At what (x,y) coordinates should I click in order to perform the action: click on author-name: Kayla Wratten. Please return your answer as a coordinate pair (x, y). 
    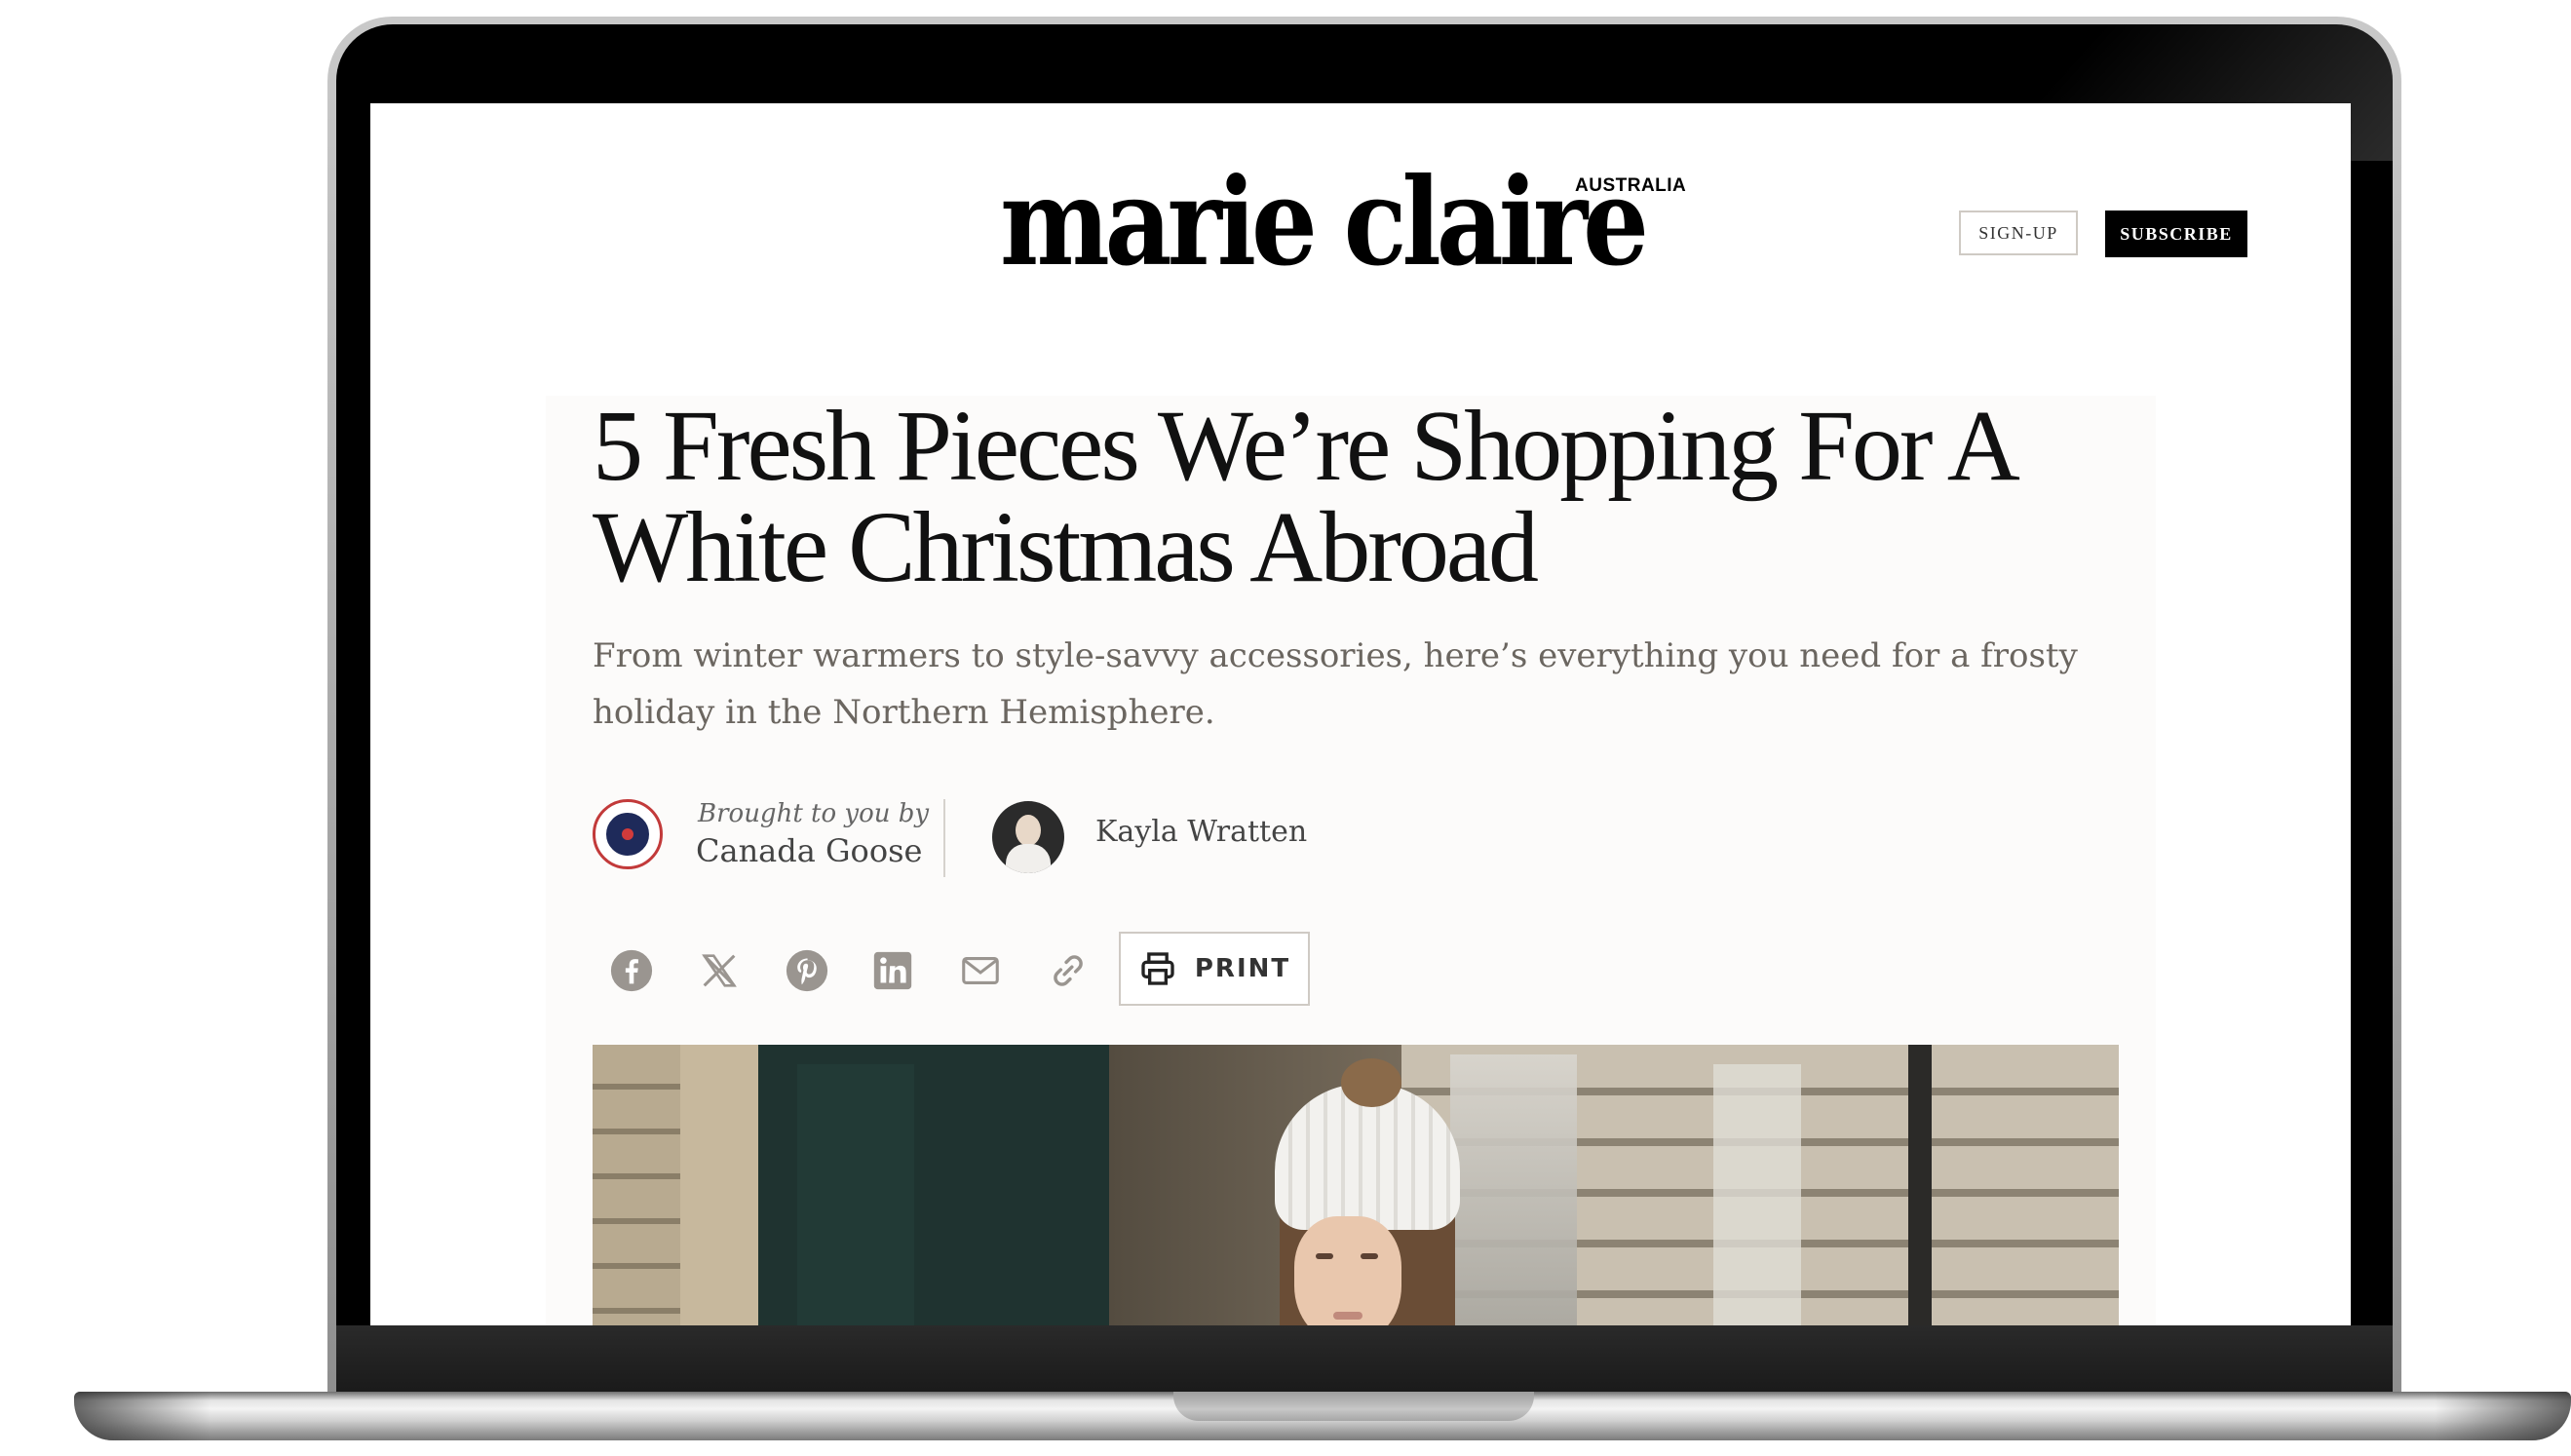
    Looking at the image, I should click on (1201, 832).